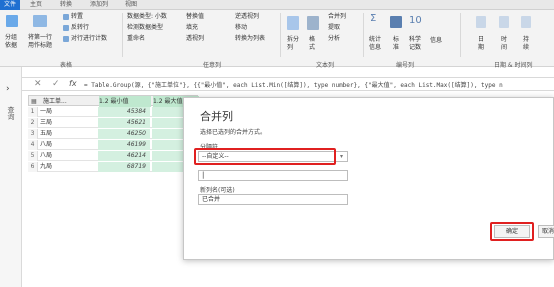  I want to click on column-header-min: 1.2 最小值, so click(125, 101).